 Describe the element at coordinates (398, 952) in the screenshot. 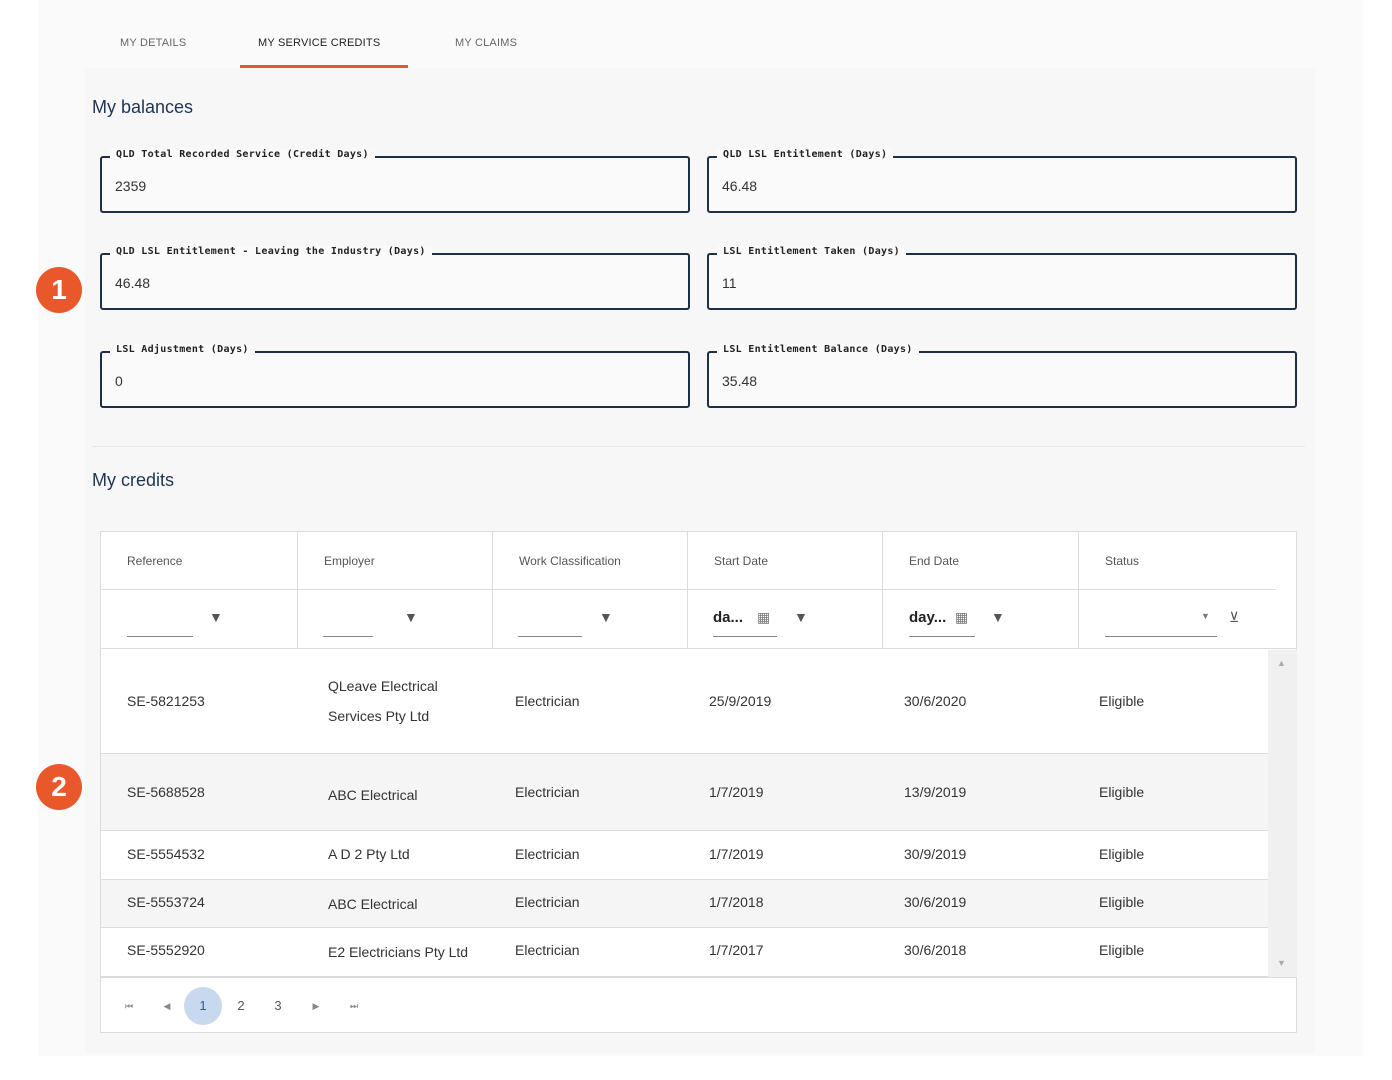

I see `cell-employer: E2 Electricians Pty Ltd` at that location.